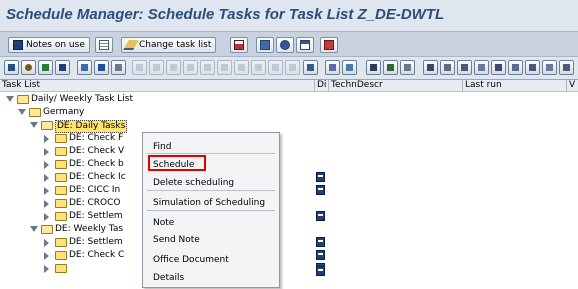 This screenshot has width=578, height=289. Describe the element at coordinates (162, 147) in the screenshot. I see `menu-item-find: Find` at that location.